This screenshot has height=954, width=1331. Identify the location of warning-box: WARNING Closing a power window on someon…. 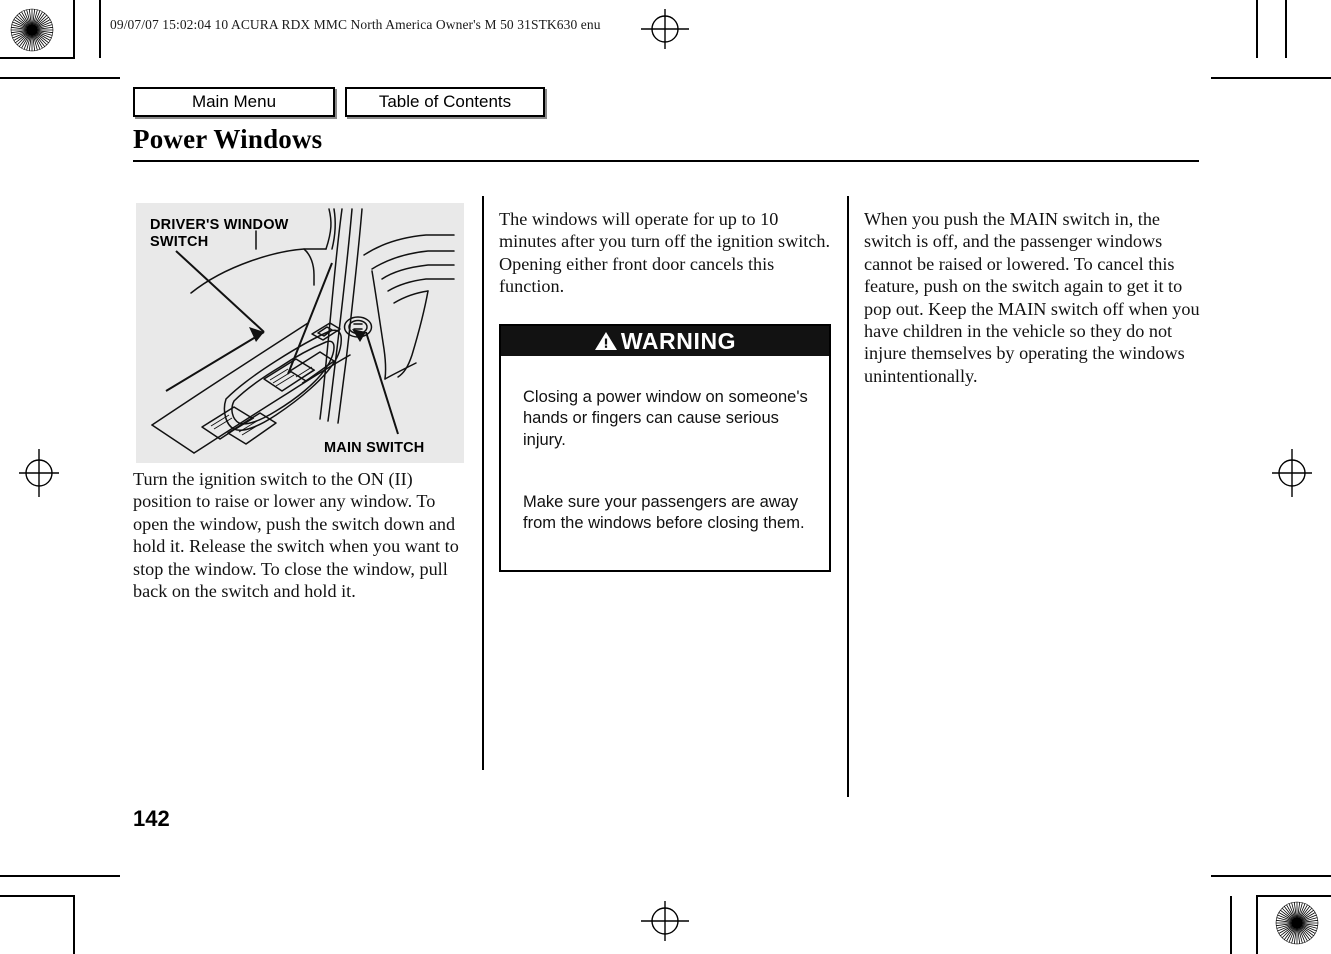
(665, 448).